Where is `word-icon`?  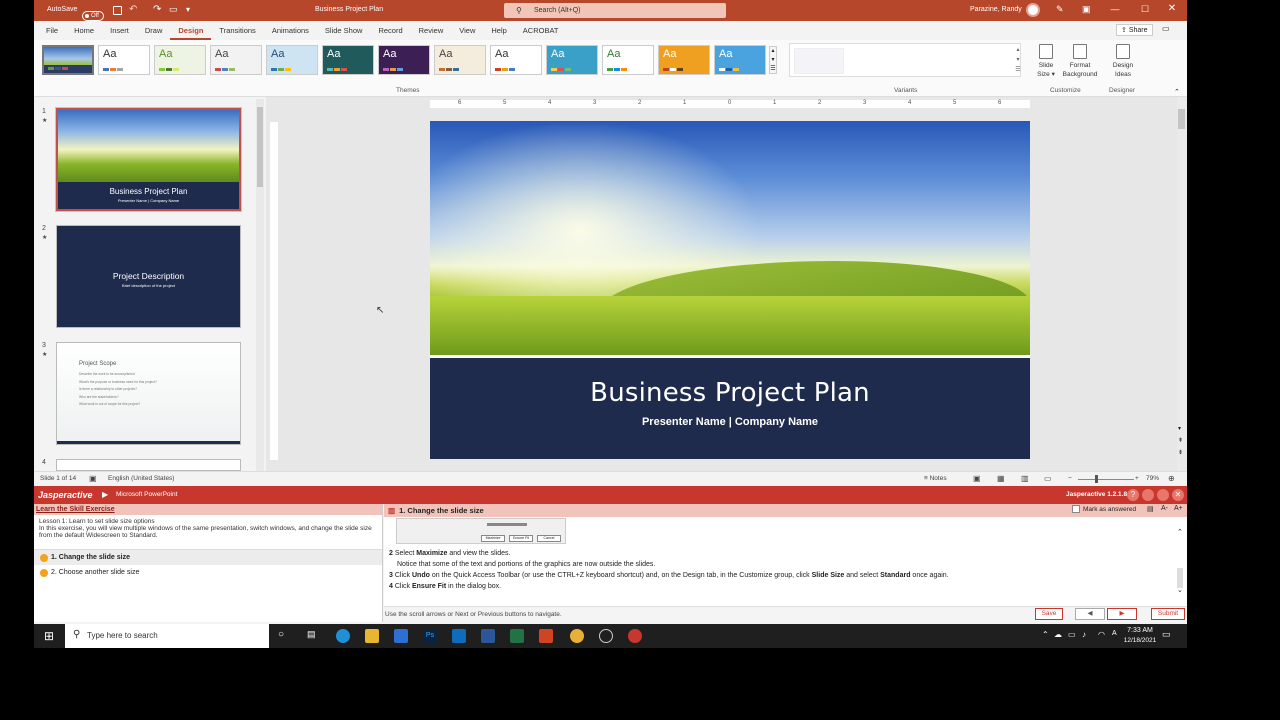 word-icon is located at coordinates (488, 636).